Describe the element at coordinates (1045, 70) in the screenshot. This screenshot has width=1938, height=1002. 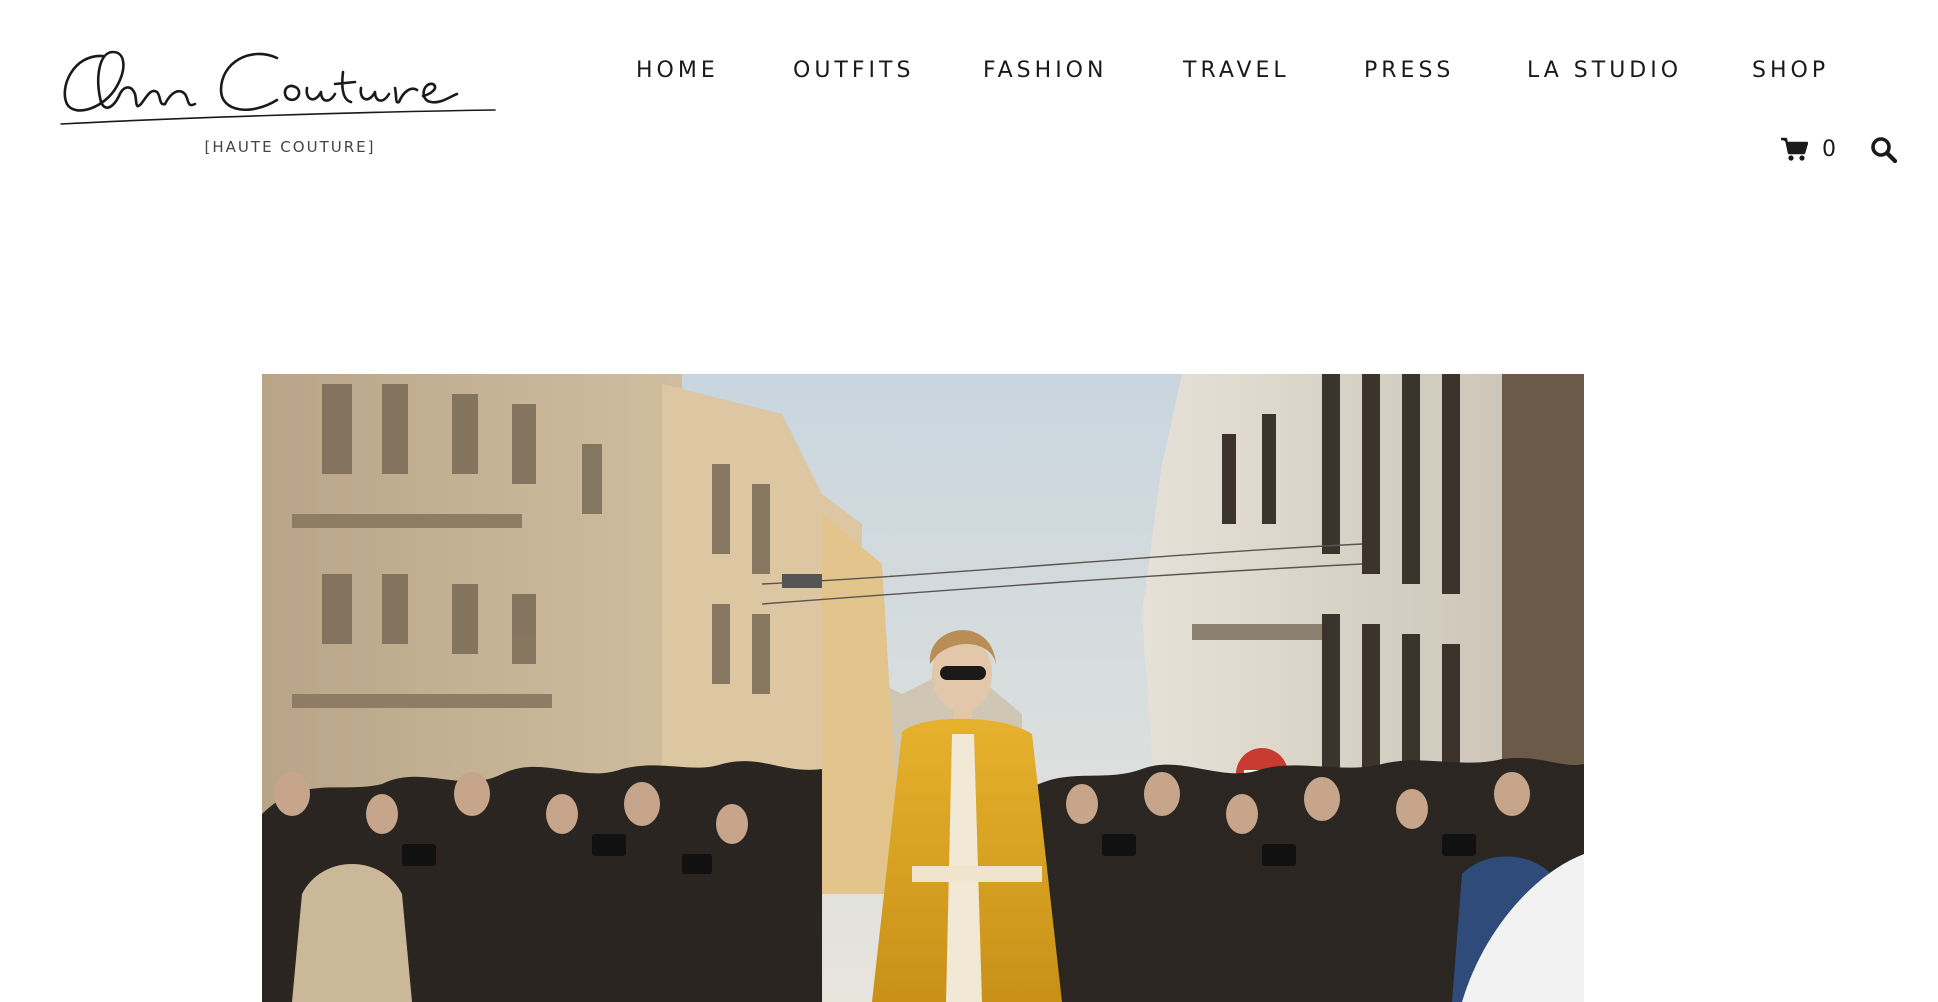
I see `nav-item-fashion: FASHION` at that location.